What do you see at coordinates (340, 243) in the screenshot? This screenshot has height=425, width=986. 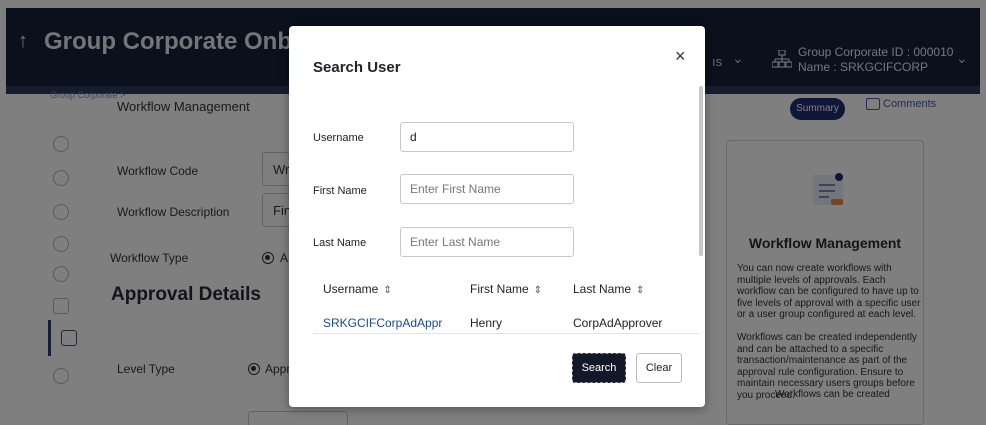 I see `last-name-label: Last Name` at bounding box center [340, 243].